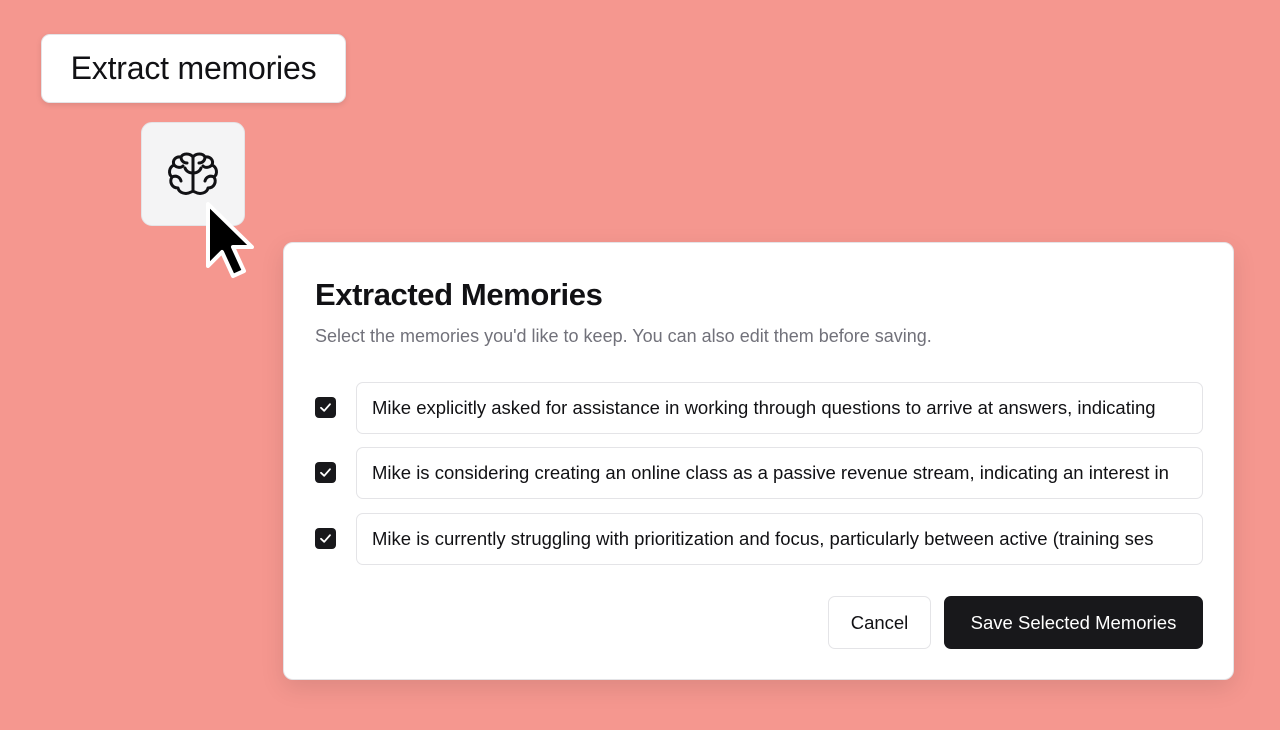  Describe the element at coordinates (459, 294) in the screenshot. I see `dialog-title: Extracted Memories` at that location.